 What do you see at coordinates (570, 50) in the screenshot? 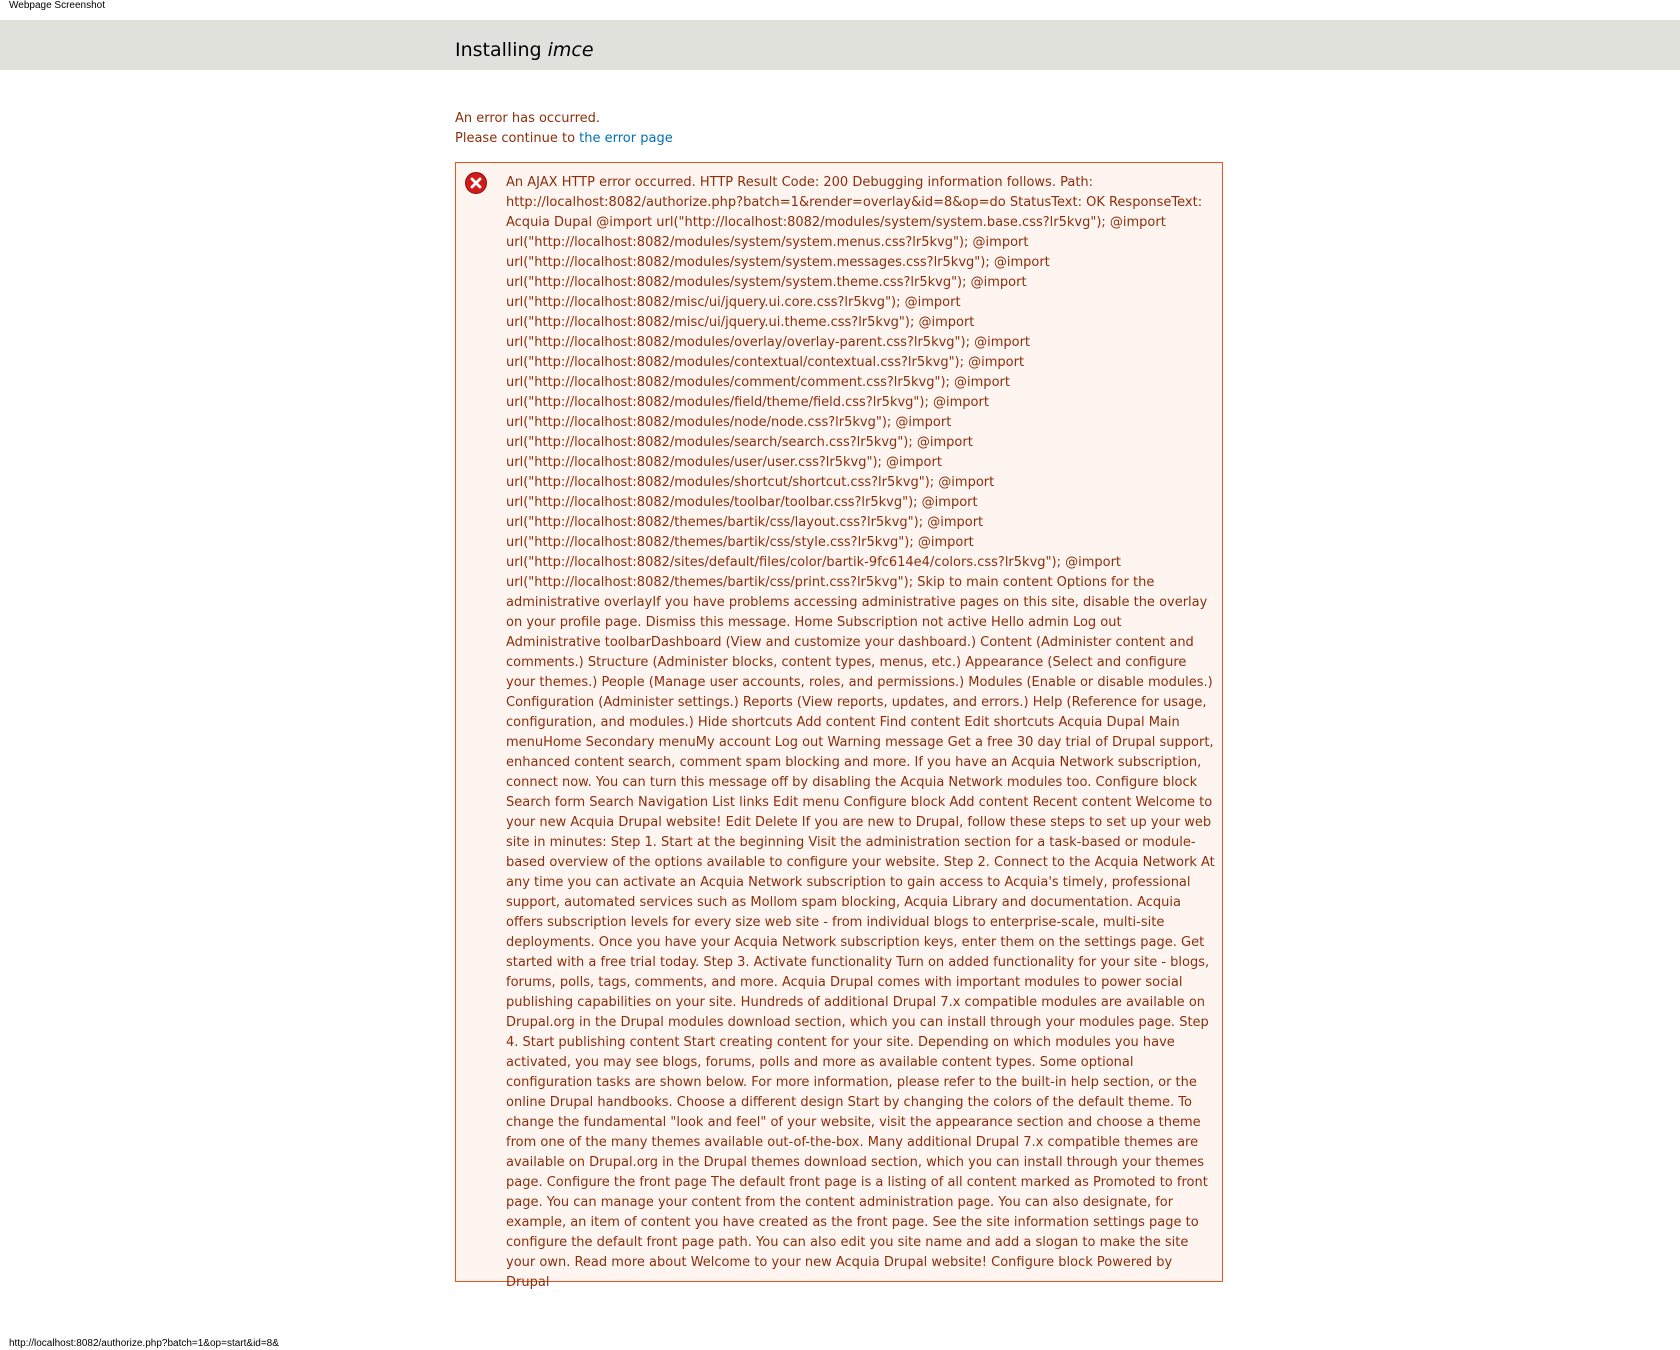
I see `page-title-module: imce` at bounding box center [570, 50].